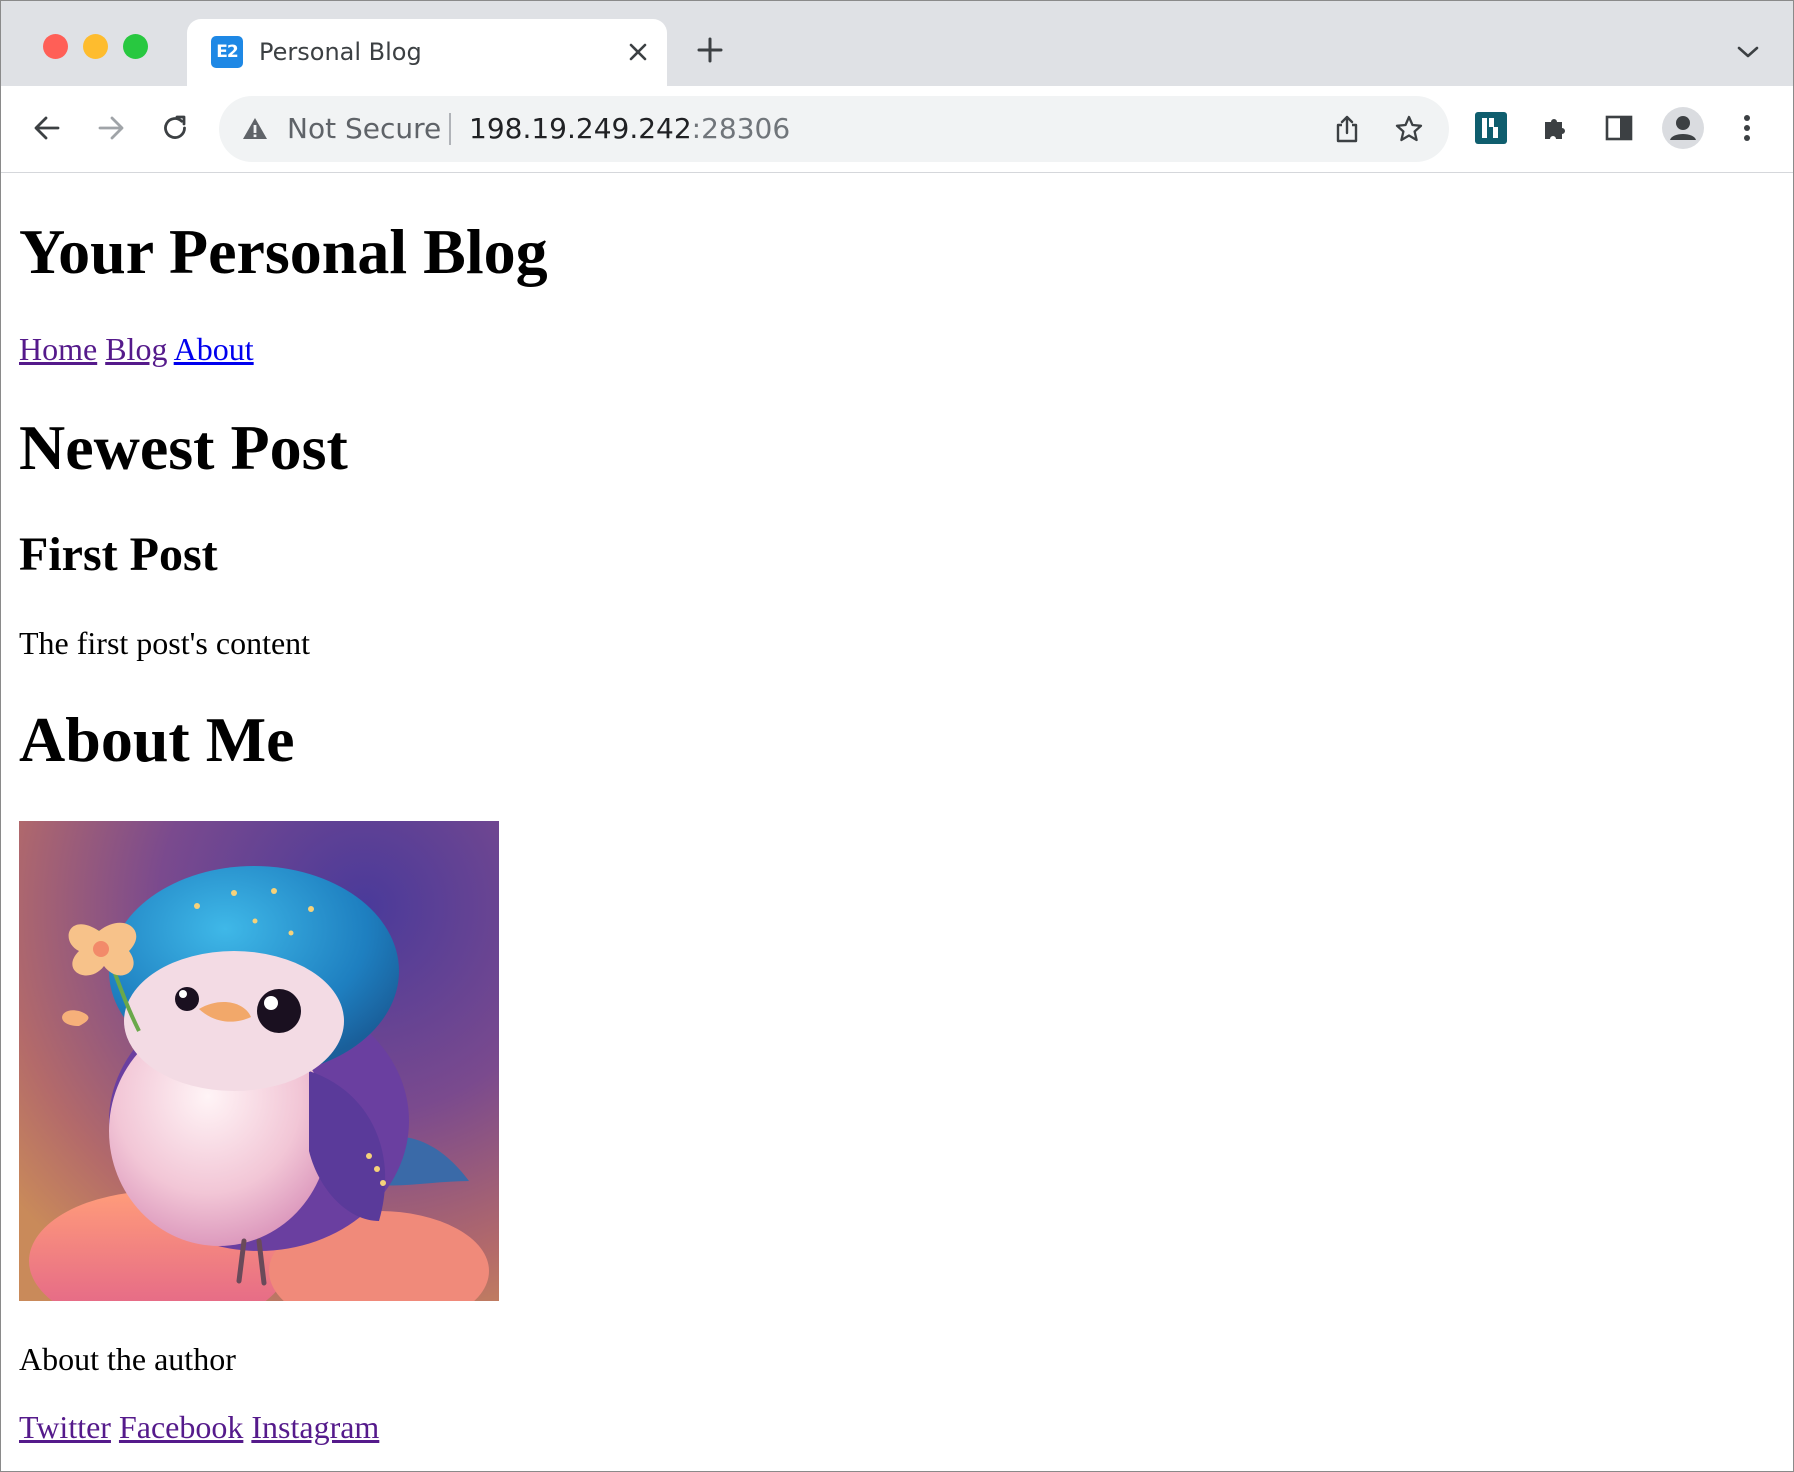  Describe the element at coordinates (1347, 129) in the screenshot. I see `share-icon` at that location.